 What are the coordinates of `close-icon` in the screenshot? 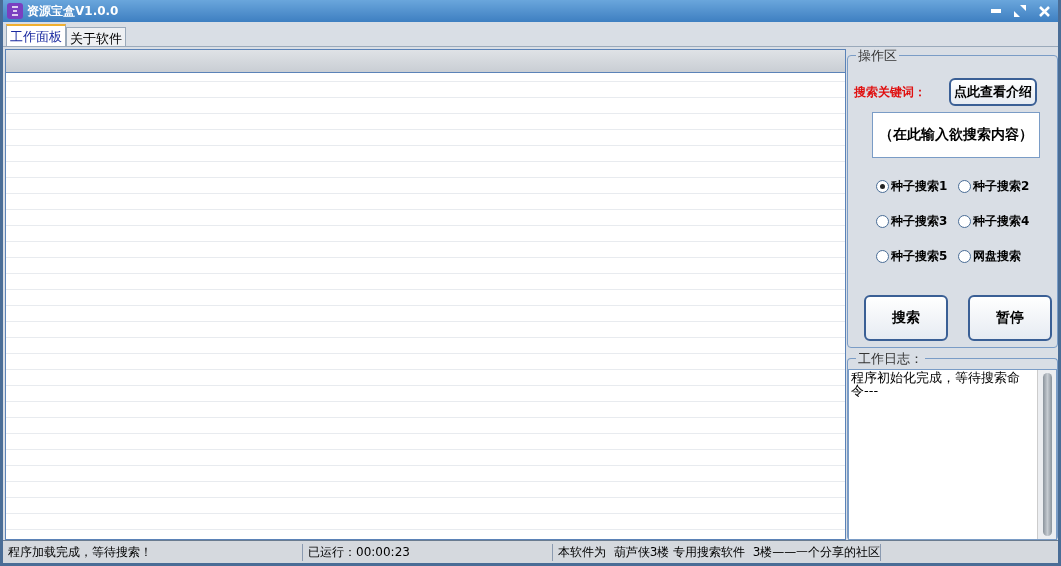 It's located at (1044, 11).